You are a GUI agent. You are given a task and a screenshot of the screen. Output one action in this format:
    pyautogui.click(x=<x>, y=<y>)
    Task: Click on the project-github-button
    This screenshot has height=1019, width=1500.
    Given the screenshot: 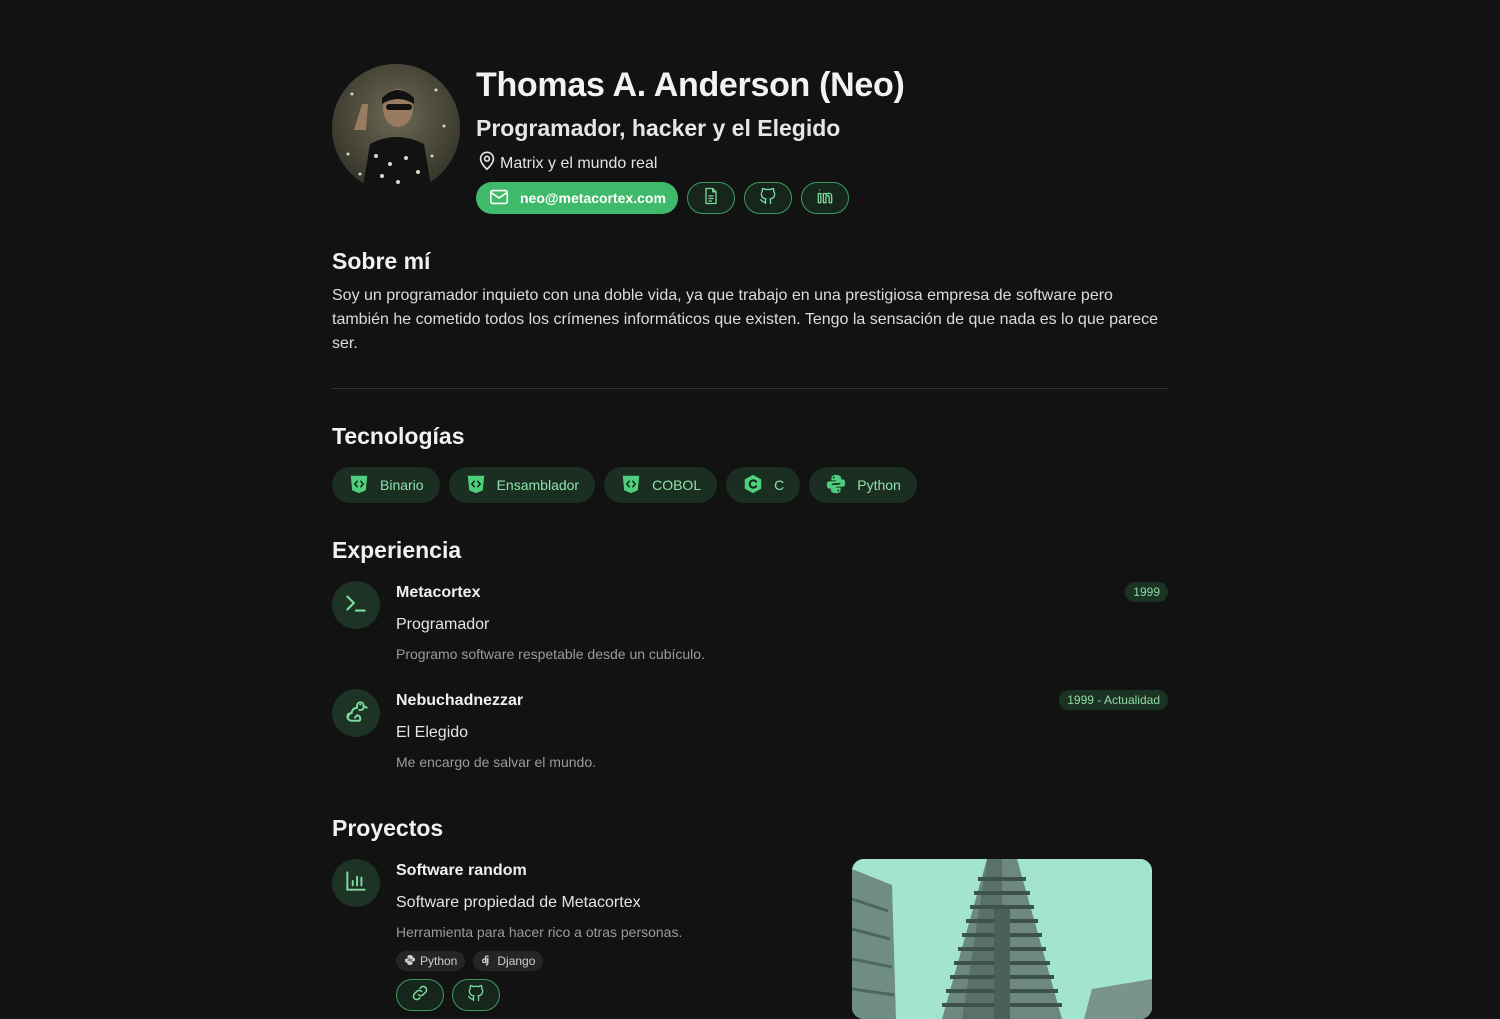 What is the action you would take?
    pyautogui.click(x=476, y=995)
    